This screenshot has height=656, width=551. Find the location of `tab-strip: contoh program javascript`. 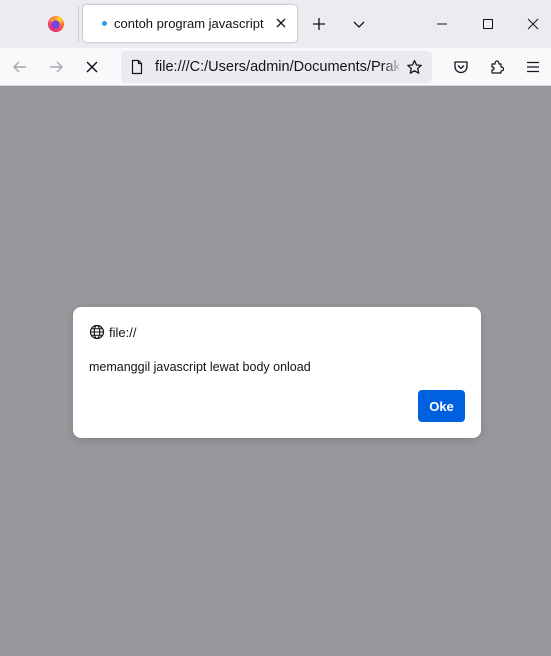

tab-strip: contoh program javascript is located at coordinates (275, 24).